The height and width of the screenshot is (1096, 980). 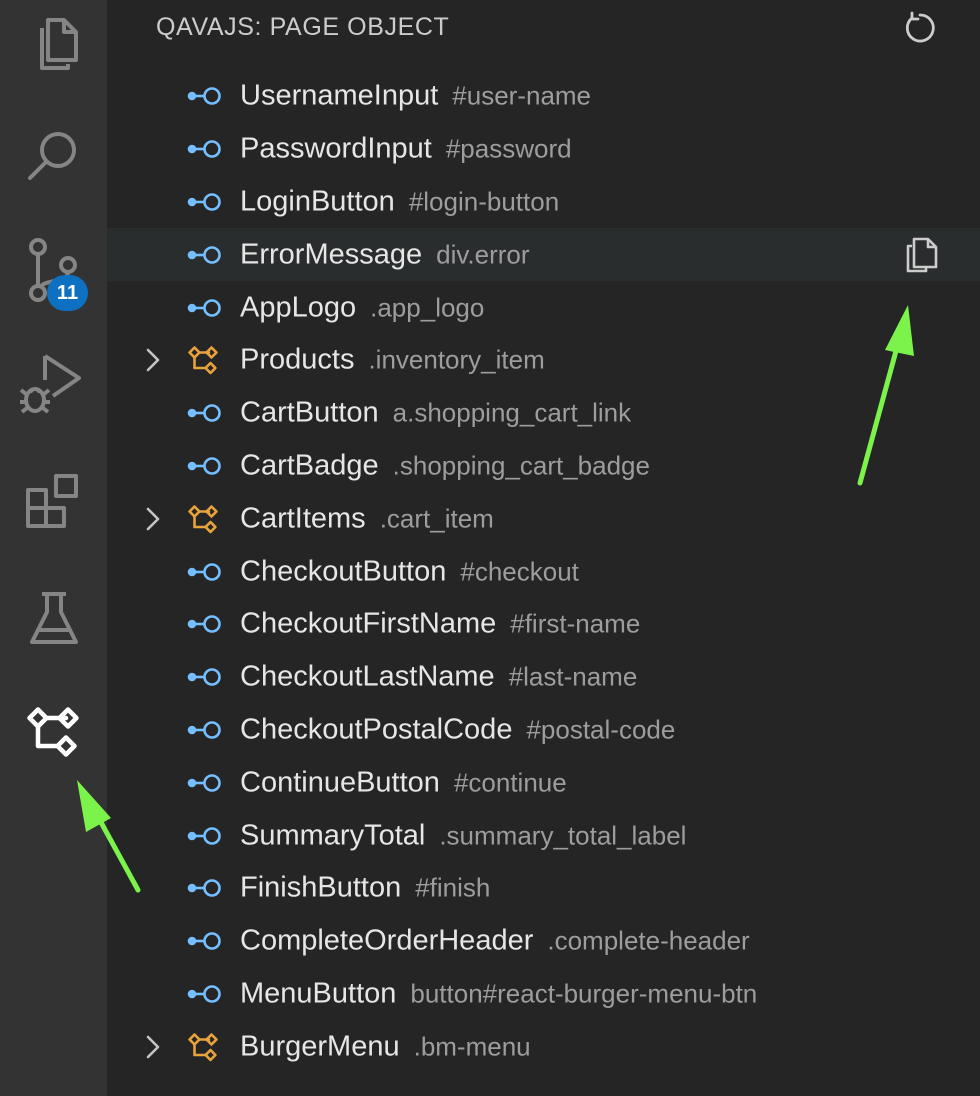 What do you see at coordinates (456, 359) in the screenshot?
I see `row-selector: .inventory_item` at bounding box center [456, 359].